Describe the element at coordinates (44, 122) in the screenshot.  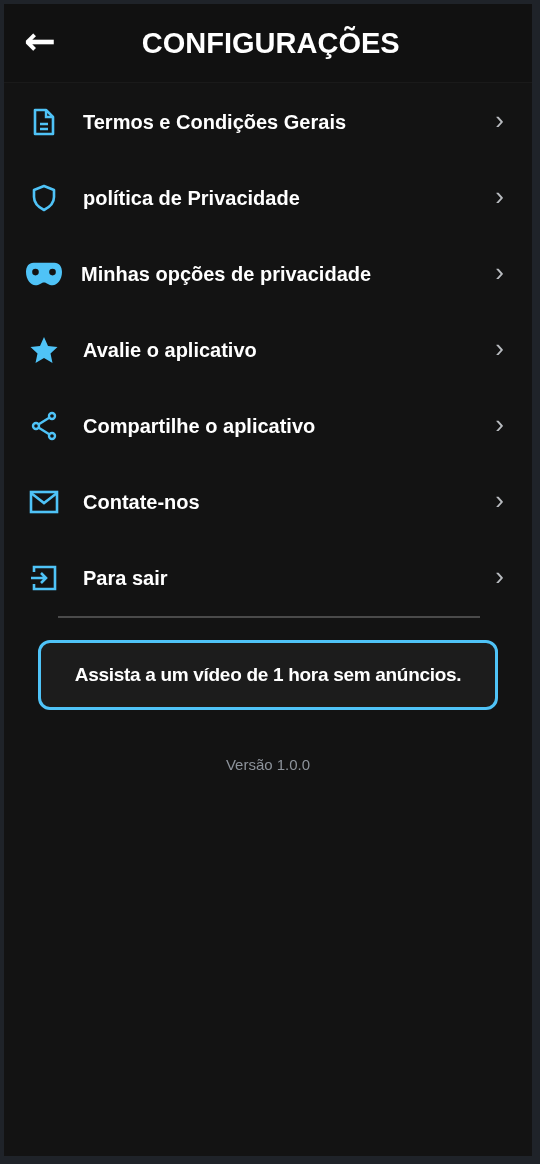
I see `document-icon` at that location.